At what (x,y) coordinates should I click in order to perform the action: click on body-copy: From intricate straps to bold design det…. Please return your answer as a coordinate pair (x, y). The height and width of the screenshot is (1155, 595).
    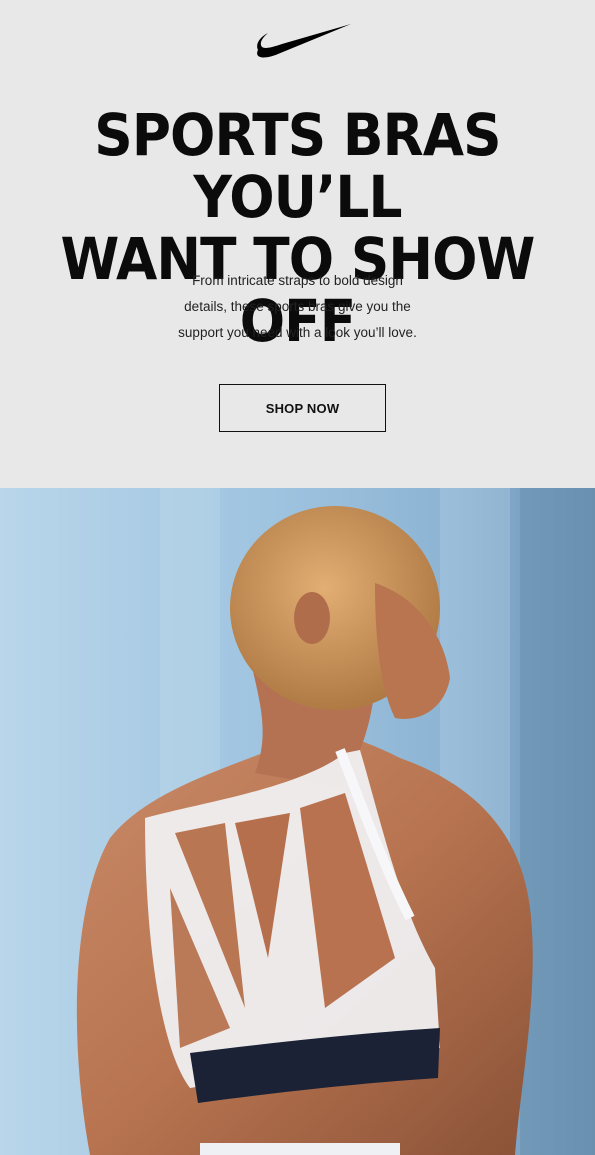
    Looking at the image, I should click on (297, 307).